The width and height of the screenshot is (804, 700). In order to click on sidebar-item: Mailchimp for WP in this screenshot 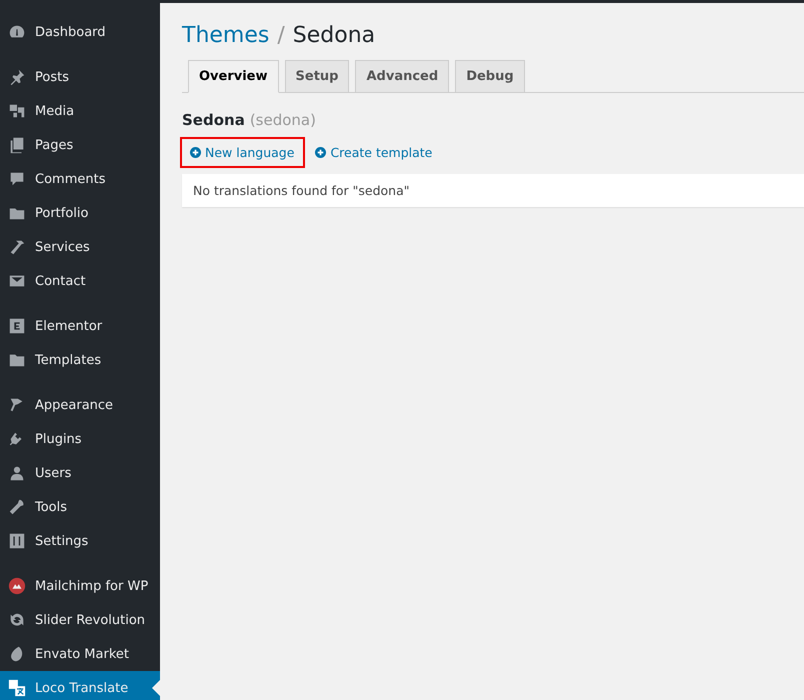, I will do `click(80, 586)`.